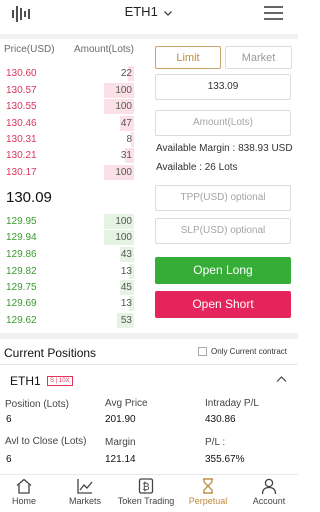  I want to click on bid-amount: 53, so click(126, 320).